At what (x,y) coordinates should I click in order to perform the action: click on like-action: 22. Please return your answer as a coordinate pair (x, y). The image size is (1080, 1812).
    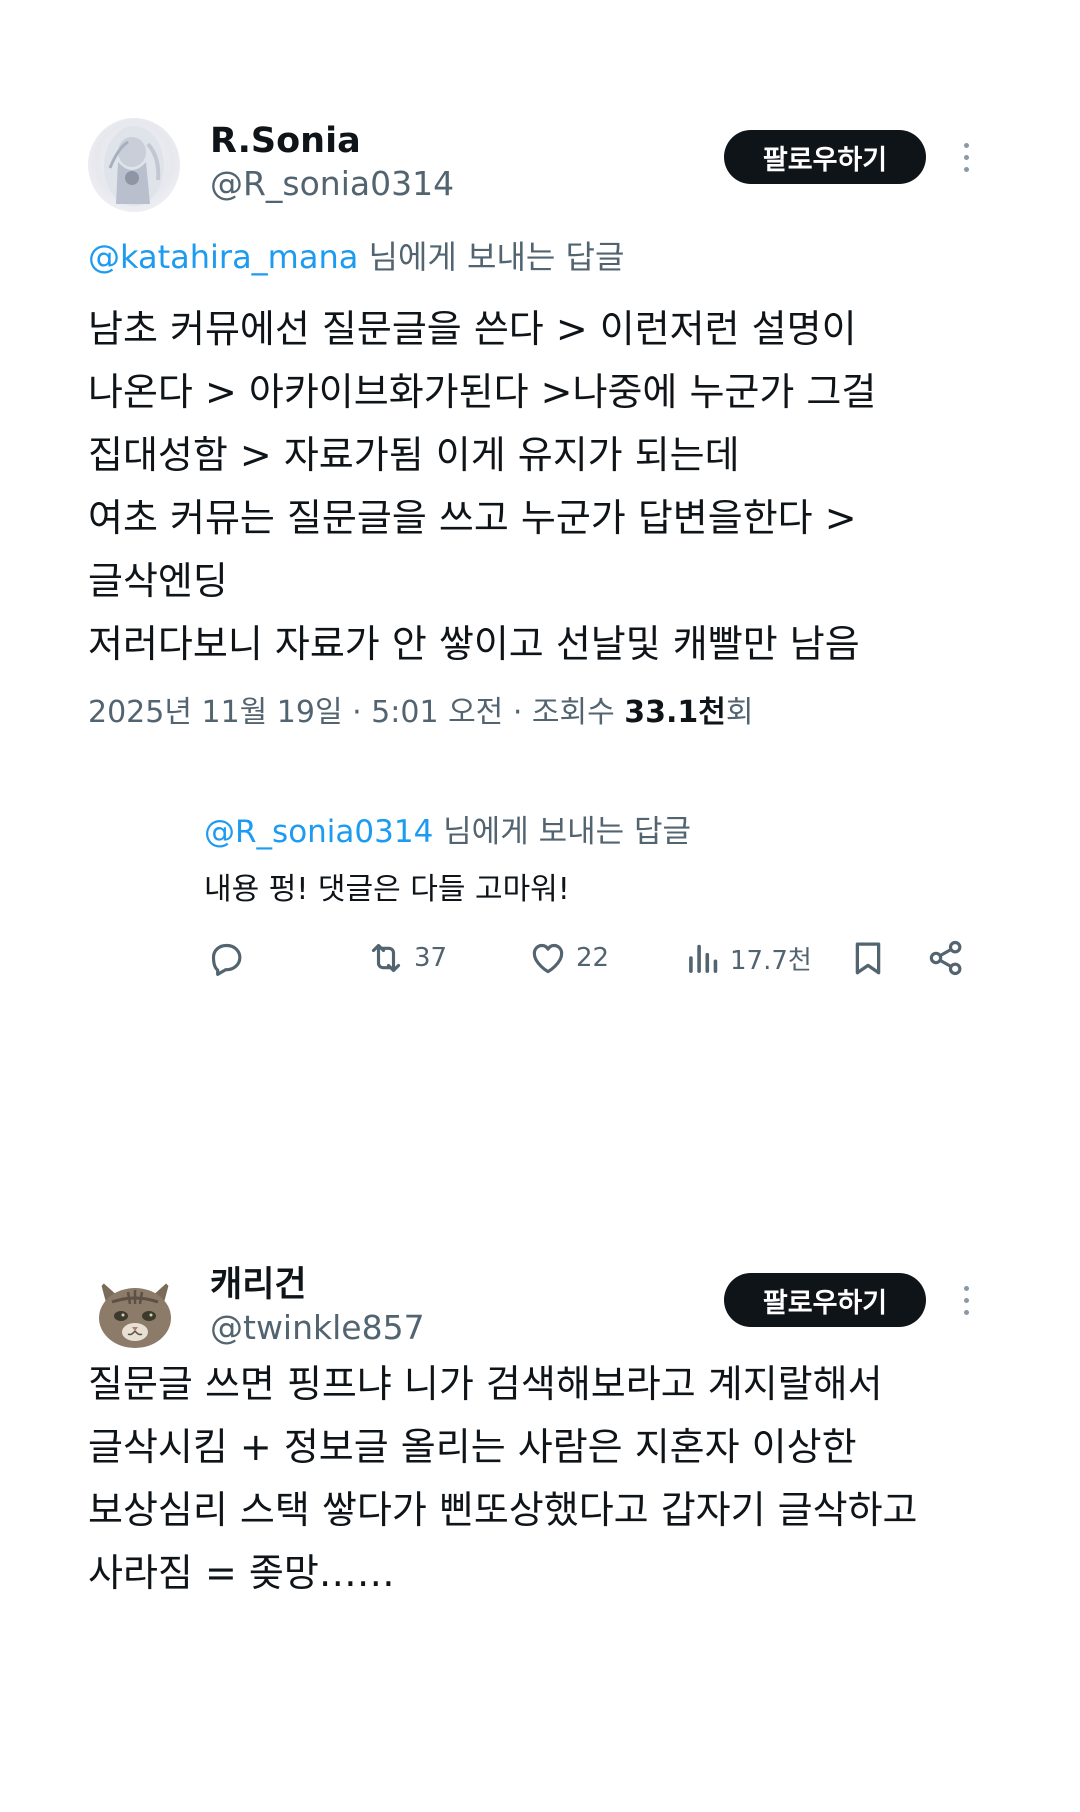
    Looking at the image, I should click on (568, 958).